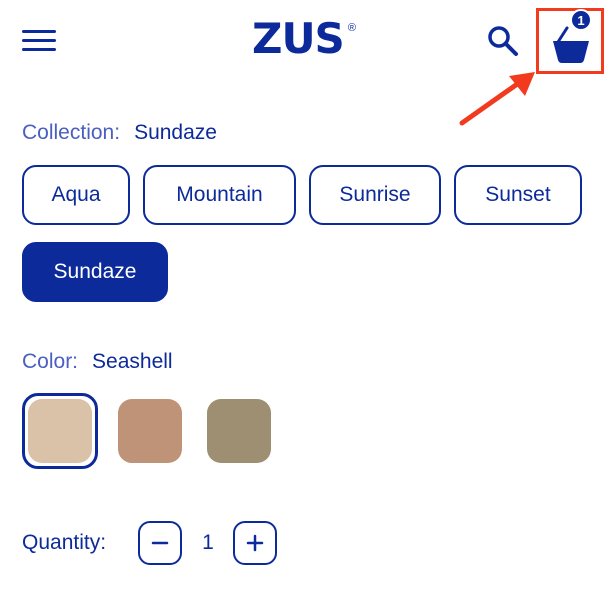 The height and width of the screenshot is (616, 614). Describe the element at coordinates (570, 41) in the screenshot. I see `cart-button: 1` at that location.